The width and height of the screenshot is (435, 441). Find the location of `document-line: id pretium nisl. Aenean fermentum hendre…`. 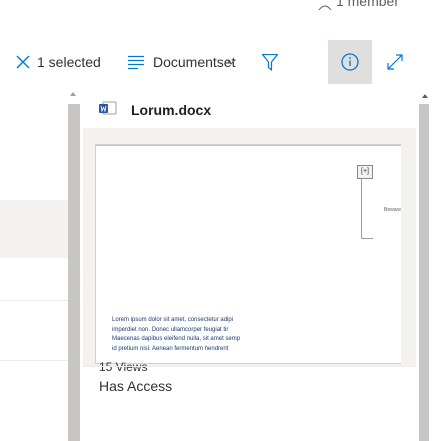

document-line: id pretium nisl. Aenean fermentum hendre… is located at coordinates (170, 348).